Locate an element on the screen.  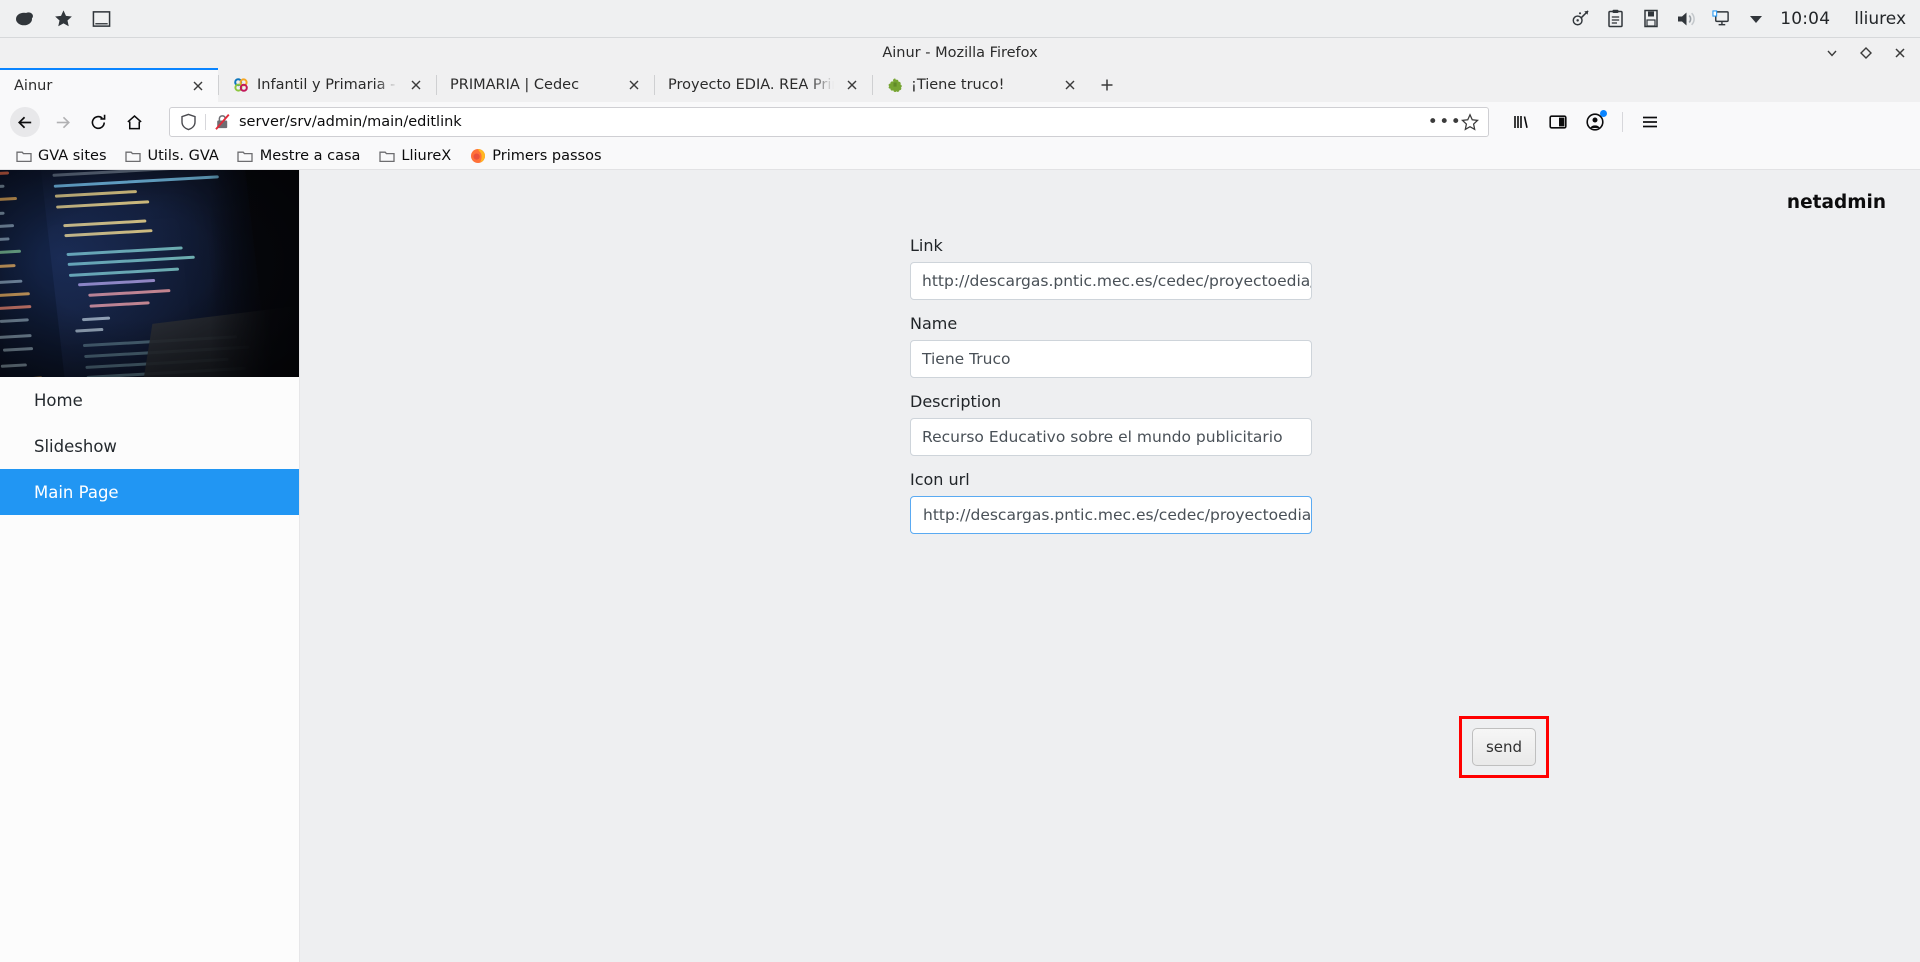
bookmark-primers-passos: Primers passos is located at coordinates (535, 155).